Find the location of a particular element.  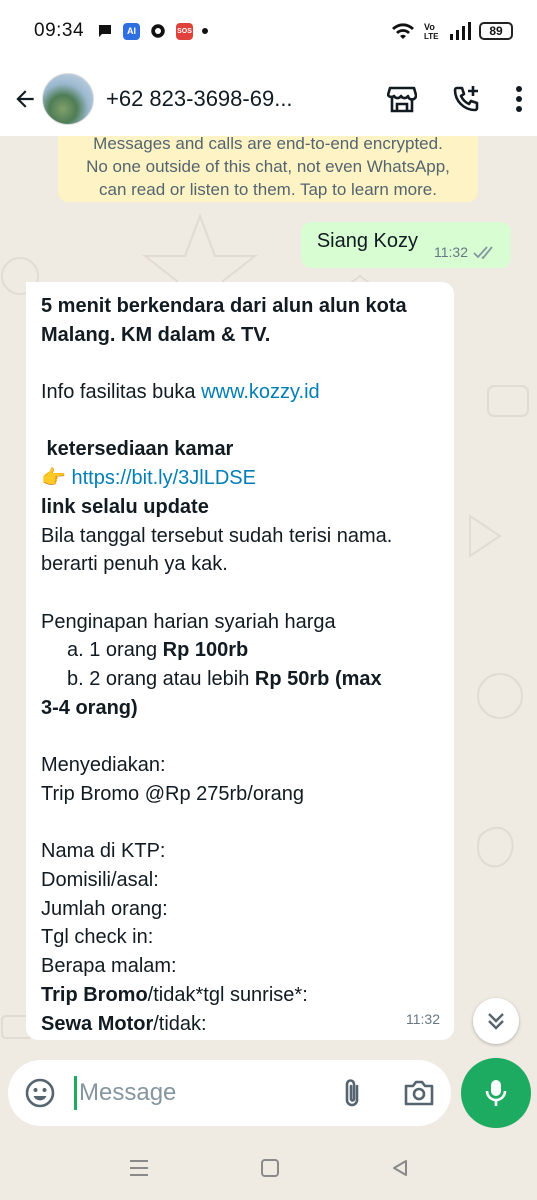

status-time: 09:34 is located at coordinates (59, 30).